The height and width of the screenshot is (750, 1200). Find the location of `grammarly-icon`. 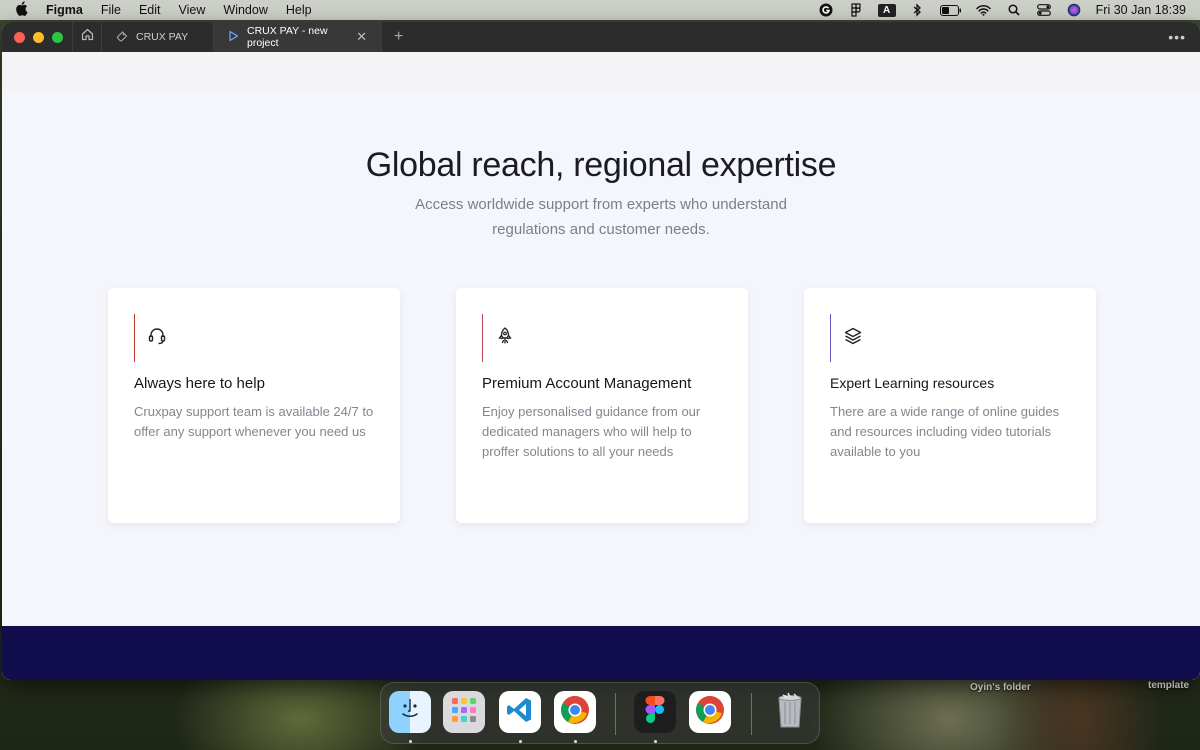

grammarly-icon is located at coordinates (826, 10).